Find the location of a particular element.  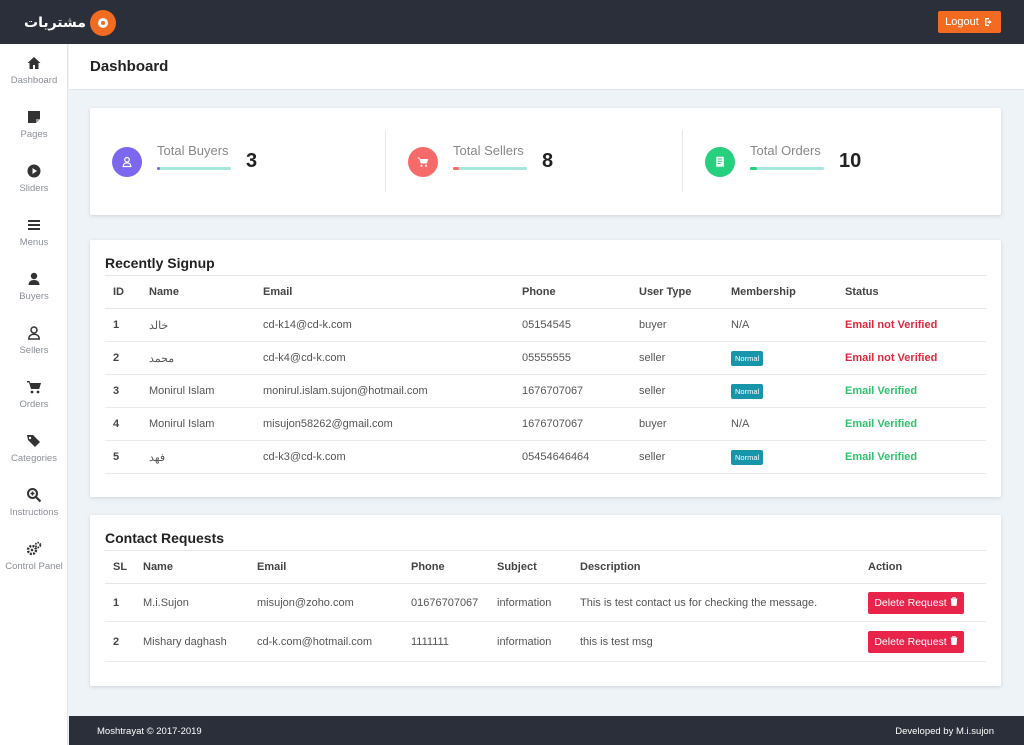

sidebar-item-label: Buyers is located at coordinates (34, 296).